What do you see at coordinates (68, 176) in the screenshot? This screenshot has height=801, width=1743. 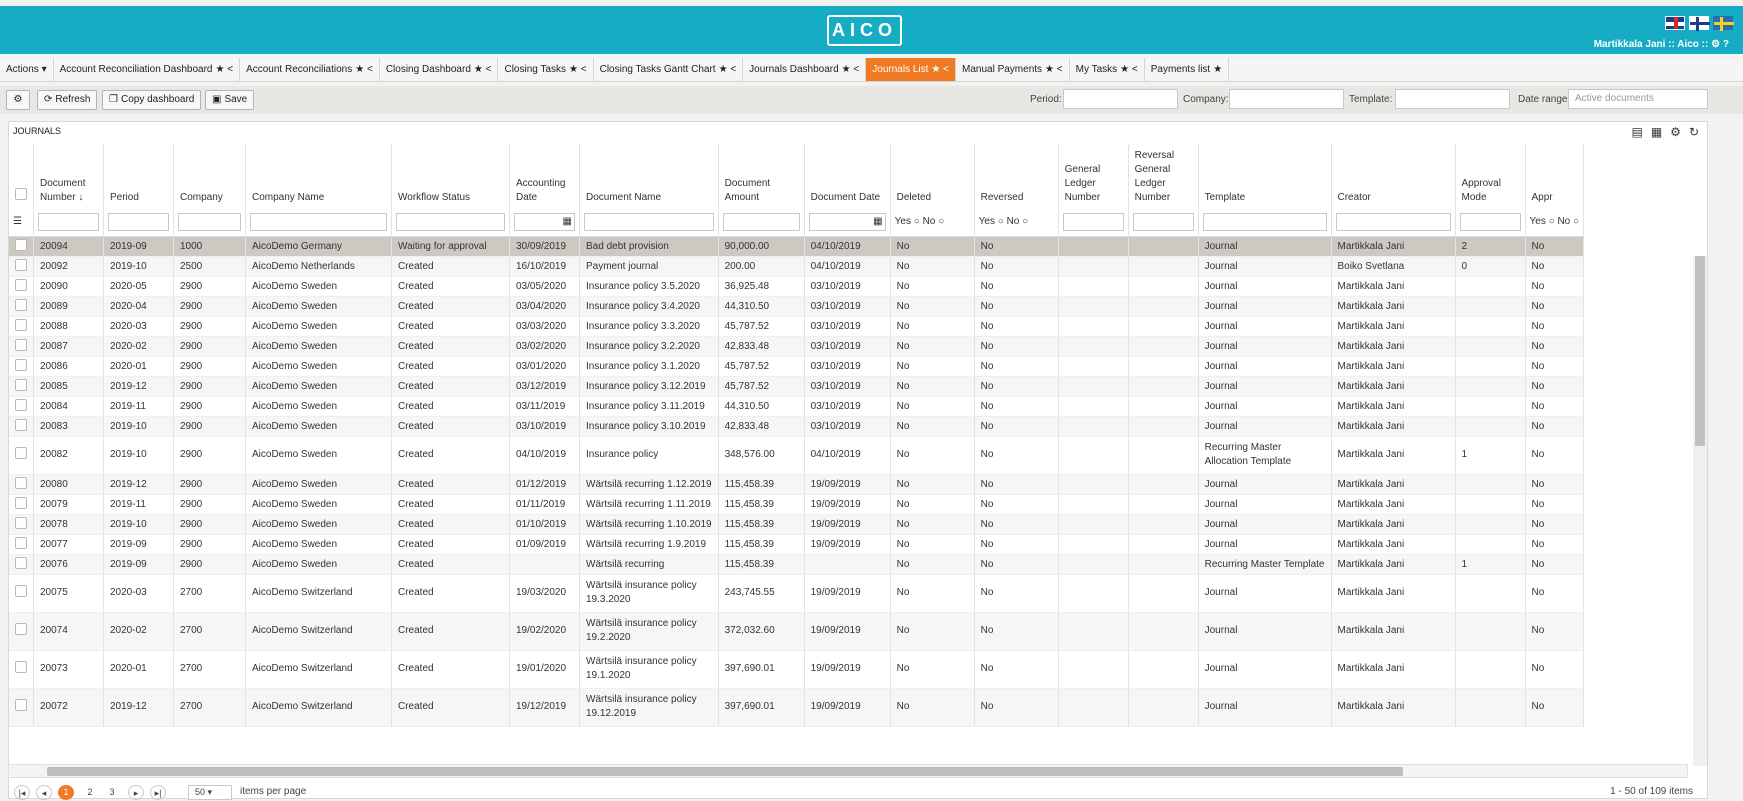 I see `column-header: Document Number ↓` at bounding box center [68, 176].